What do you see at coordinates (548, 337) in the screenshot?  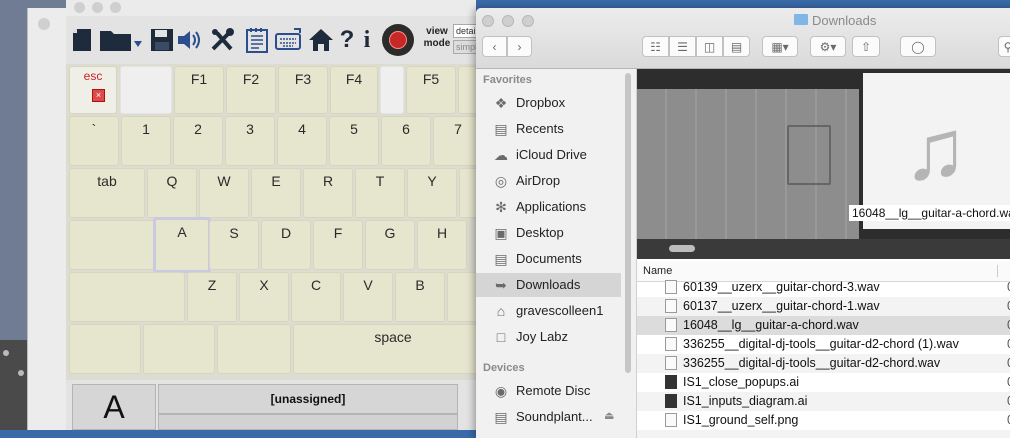 I see `sidebar-item-joy-labz: □ Joy Labz` at bounding box center [548, 337].